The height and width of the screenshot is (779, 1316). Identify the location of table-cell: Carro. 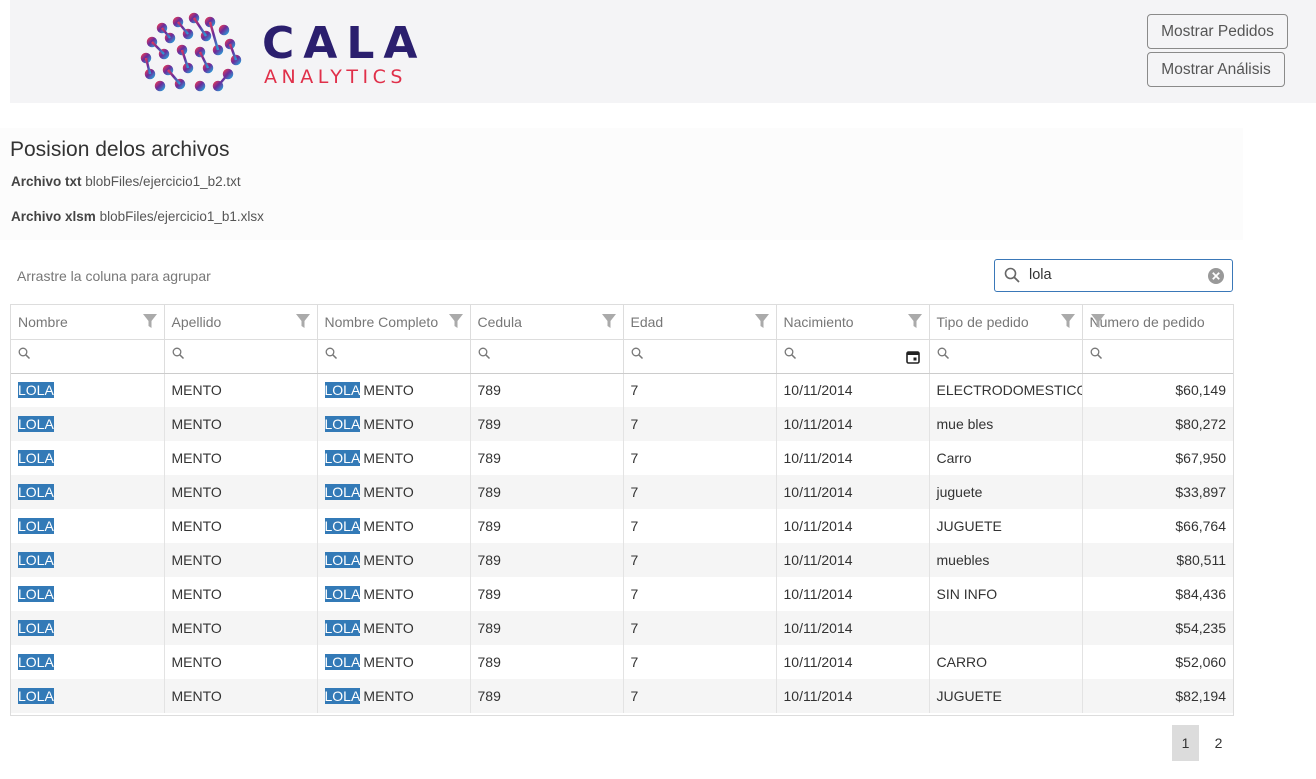
(1006, 458).